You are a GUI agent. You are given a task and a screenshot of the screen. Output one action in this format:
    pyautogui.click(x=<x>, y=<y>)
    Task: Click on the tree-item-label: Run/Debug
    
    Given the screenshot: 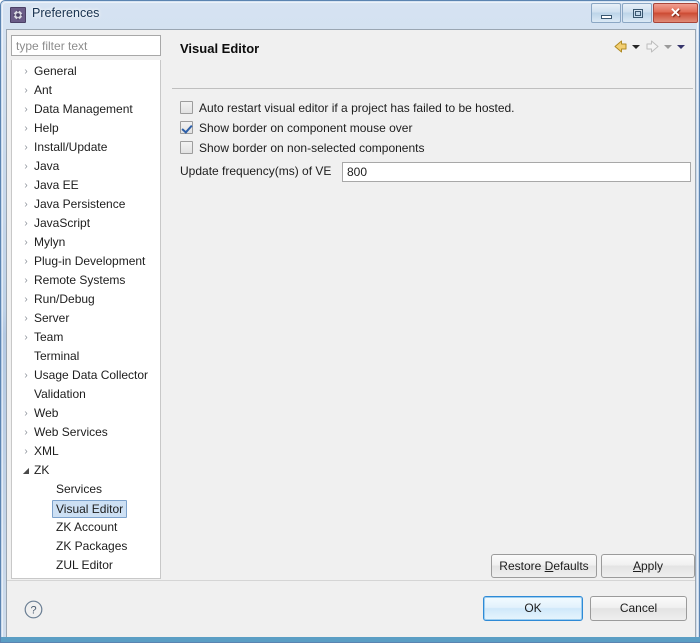 What is the action you would take?
    pyautogui.click(x=64, y=299)
    